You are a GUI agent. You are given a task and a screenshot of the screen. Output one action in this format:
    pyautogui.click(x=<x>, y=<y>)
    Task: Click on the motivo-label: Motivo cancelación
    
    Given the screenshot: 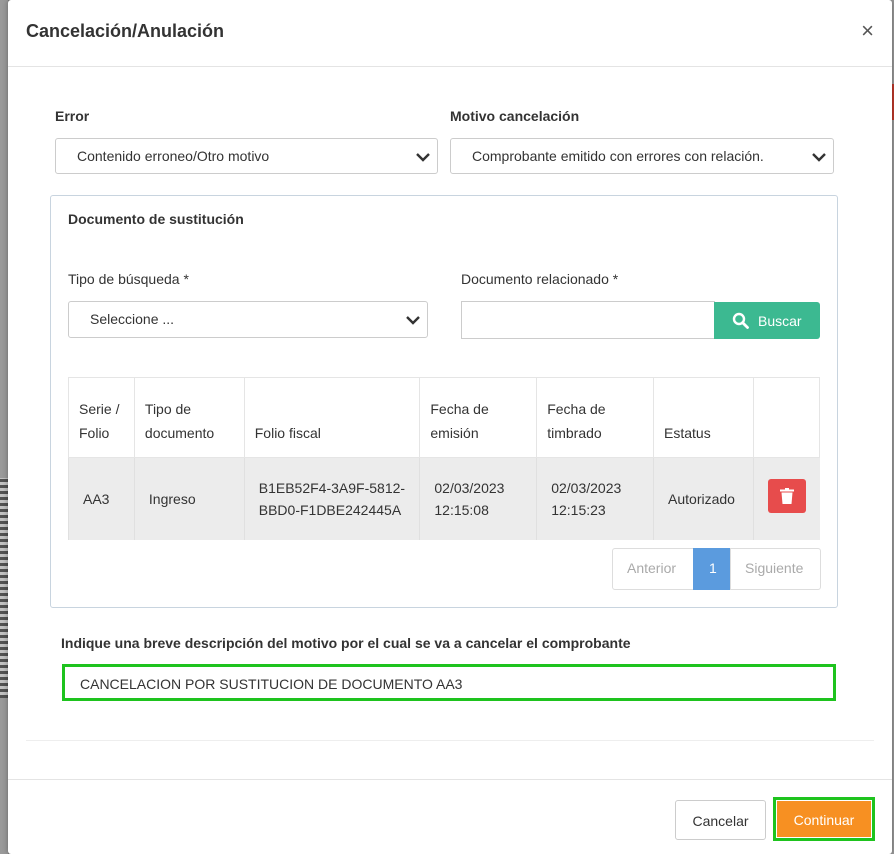 What is the action you would take?
    pyautogui.click(x=515, y=116)
    